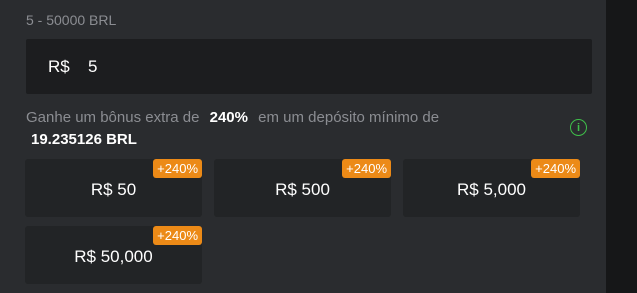 This screenshot has height=293, width=637. What do you see at coordinates (71, 20) in the screenshot?
I see `deposit-range: 5 - 50000 BRL` at bounding box center [71, 20].